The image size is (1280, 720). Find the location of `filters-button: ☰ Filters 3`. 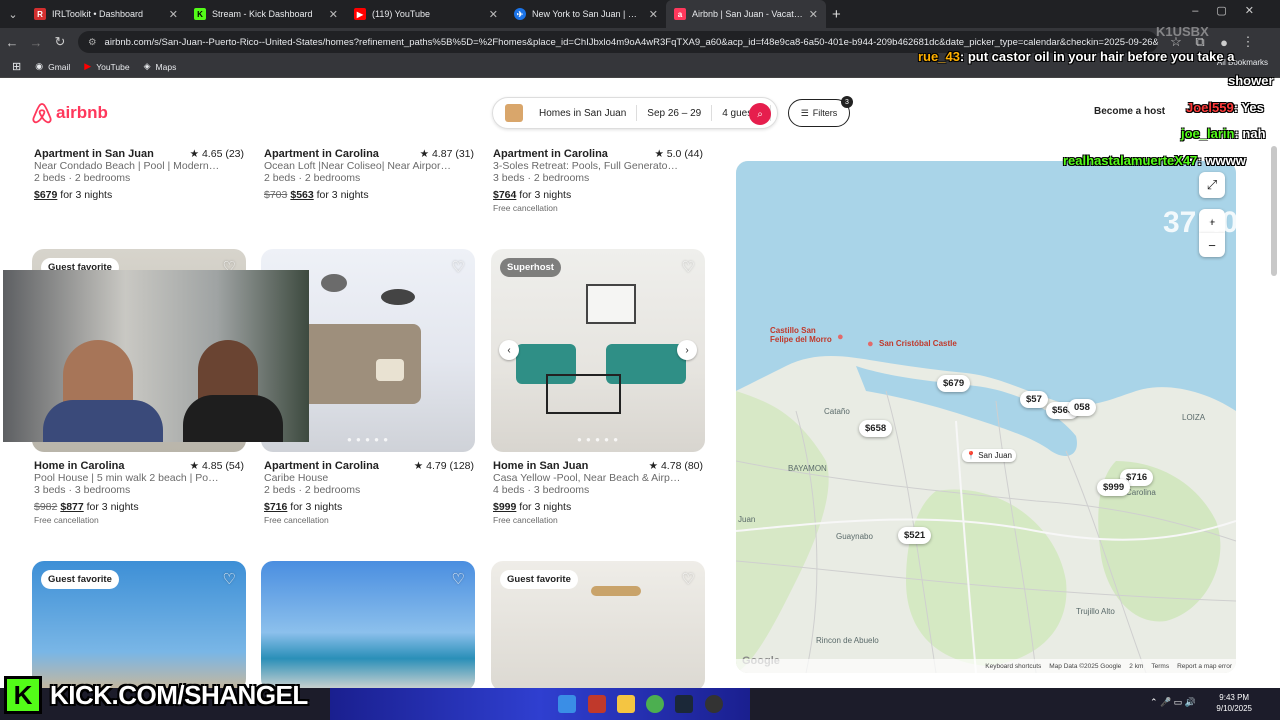

filters-button: ☰ Filters 3 is located at coordinates (820, 111).